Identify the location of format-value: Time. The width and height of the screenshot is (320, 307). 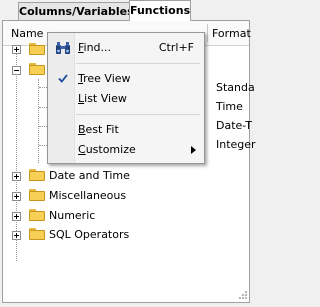
(229, 106).